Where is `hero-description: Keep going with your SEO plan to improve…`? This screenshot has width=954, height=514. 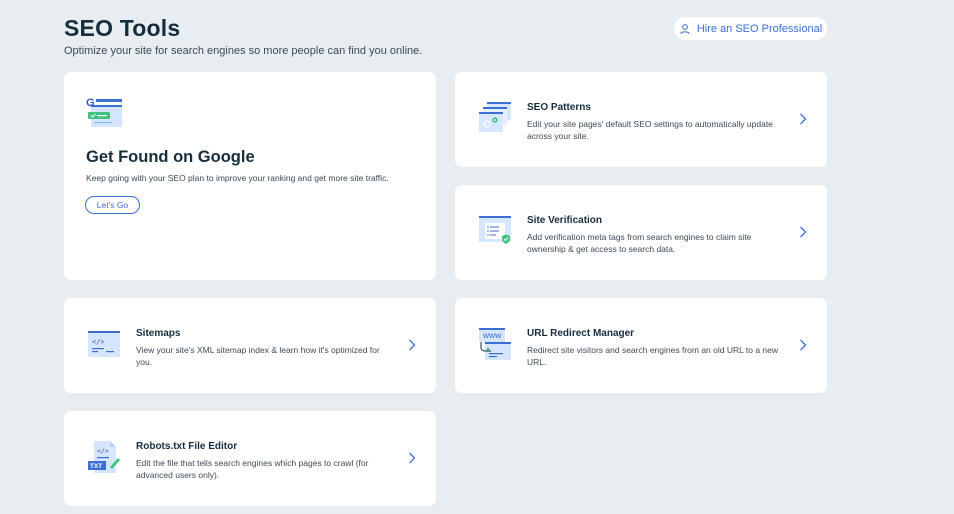
hero-description: Keep going with your SEO plan to improve… is located at coordinates (237, 178).